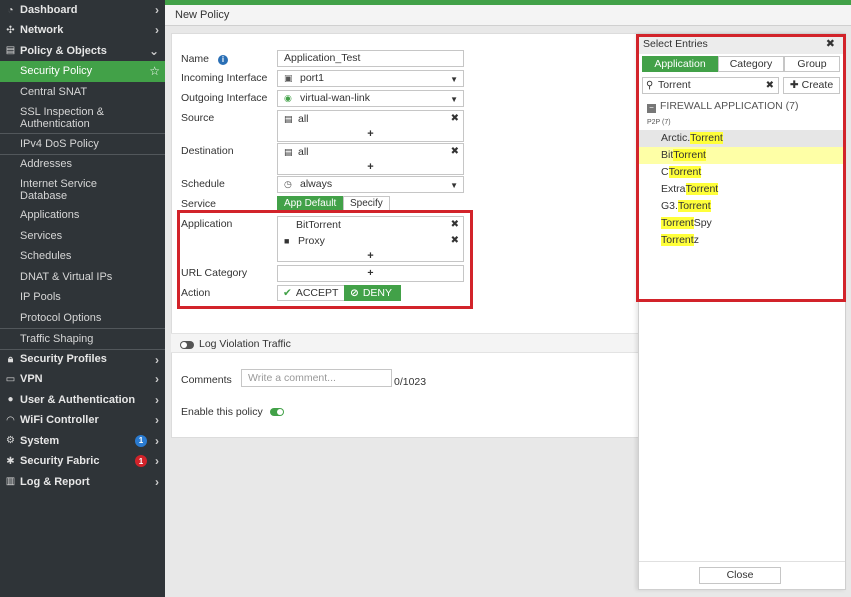 The height and width of the screenshot is (597, 851). I want to click on fabric-icon: ✱, so click(10, 461).